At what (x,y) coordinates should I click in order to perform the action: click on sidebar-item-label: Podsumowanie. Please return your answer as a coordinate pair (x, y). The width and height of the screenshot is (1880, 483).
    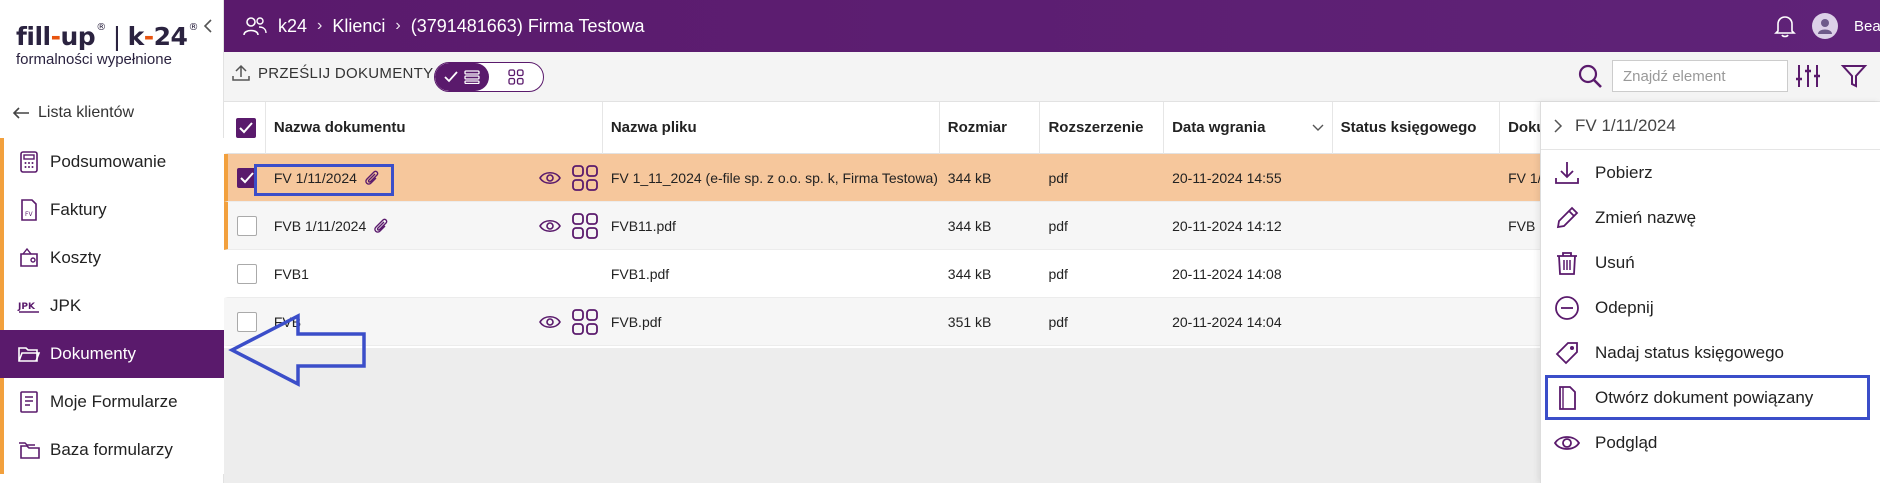
    Looking at the image, I should click on (108, 161).